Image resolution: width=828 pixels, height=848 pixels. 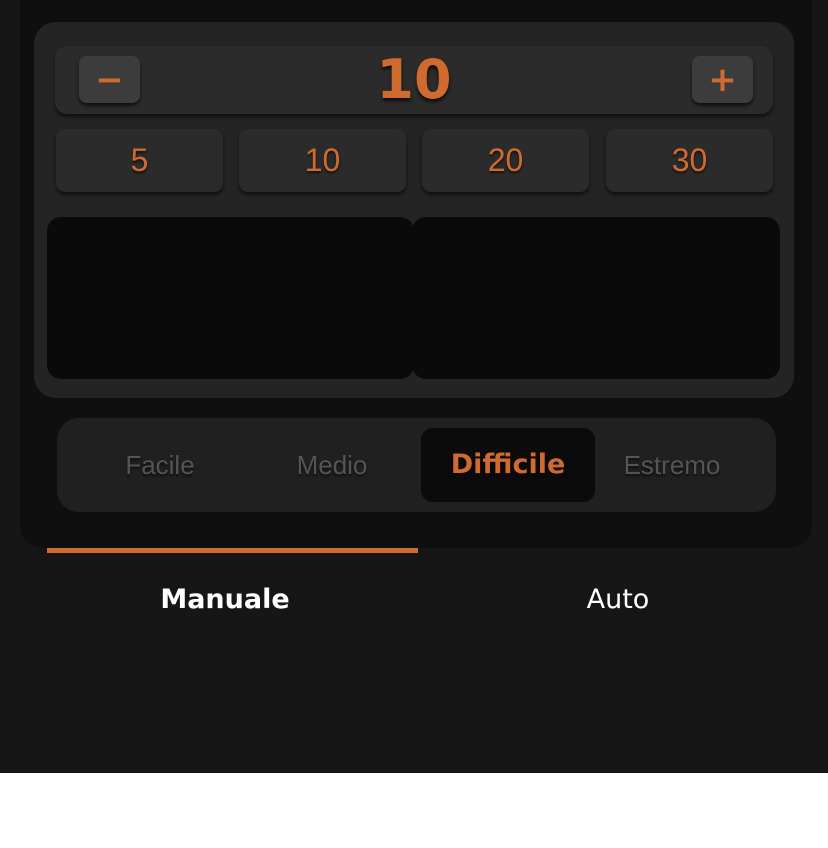 I want to click on difficulty-option-estremo: Estremo, so click(x=672, y=465).